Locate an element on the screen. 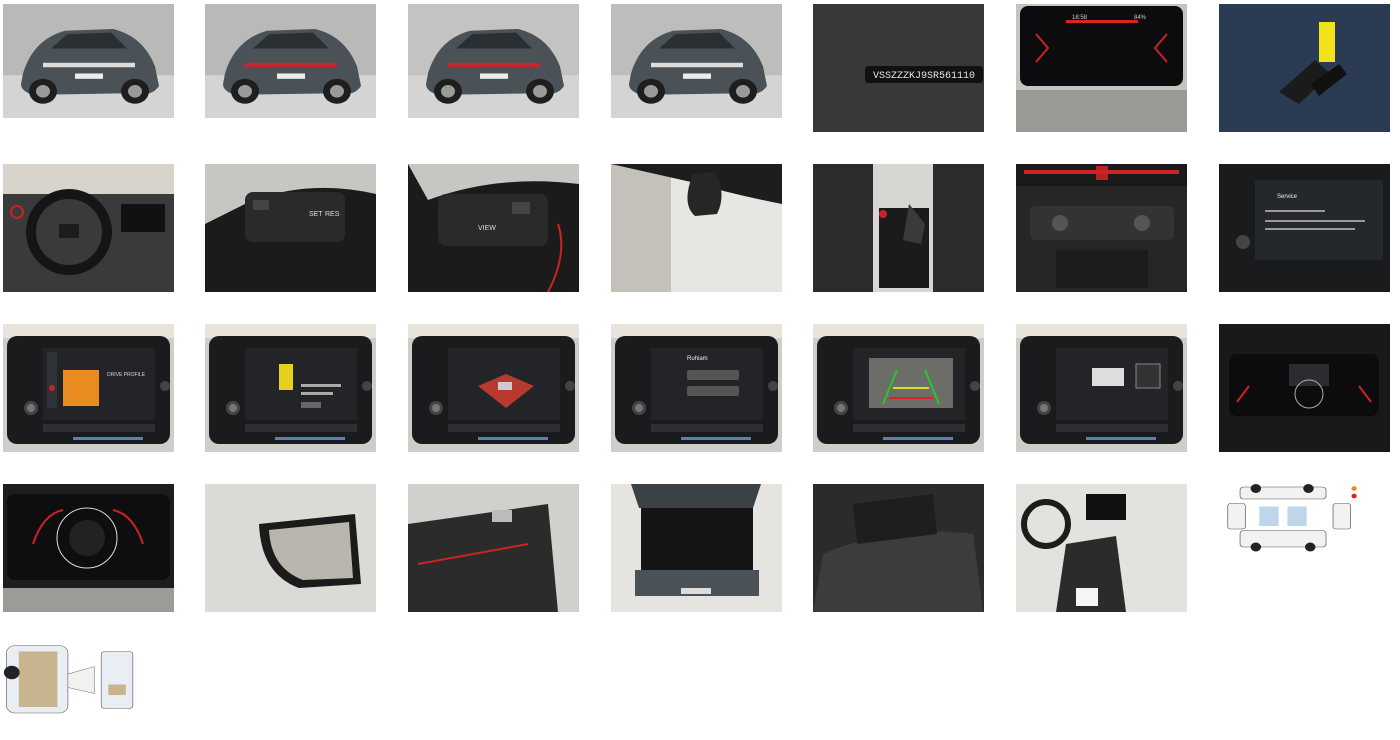  infotainment-service-screen-photo-image: Service is located at coordinates (1304, 228).